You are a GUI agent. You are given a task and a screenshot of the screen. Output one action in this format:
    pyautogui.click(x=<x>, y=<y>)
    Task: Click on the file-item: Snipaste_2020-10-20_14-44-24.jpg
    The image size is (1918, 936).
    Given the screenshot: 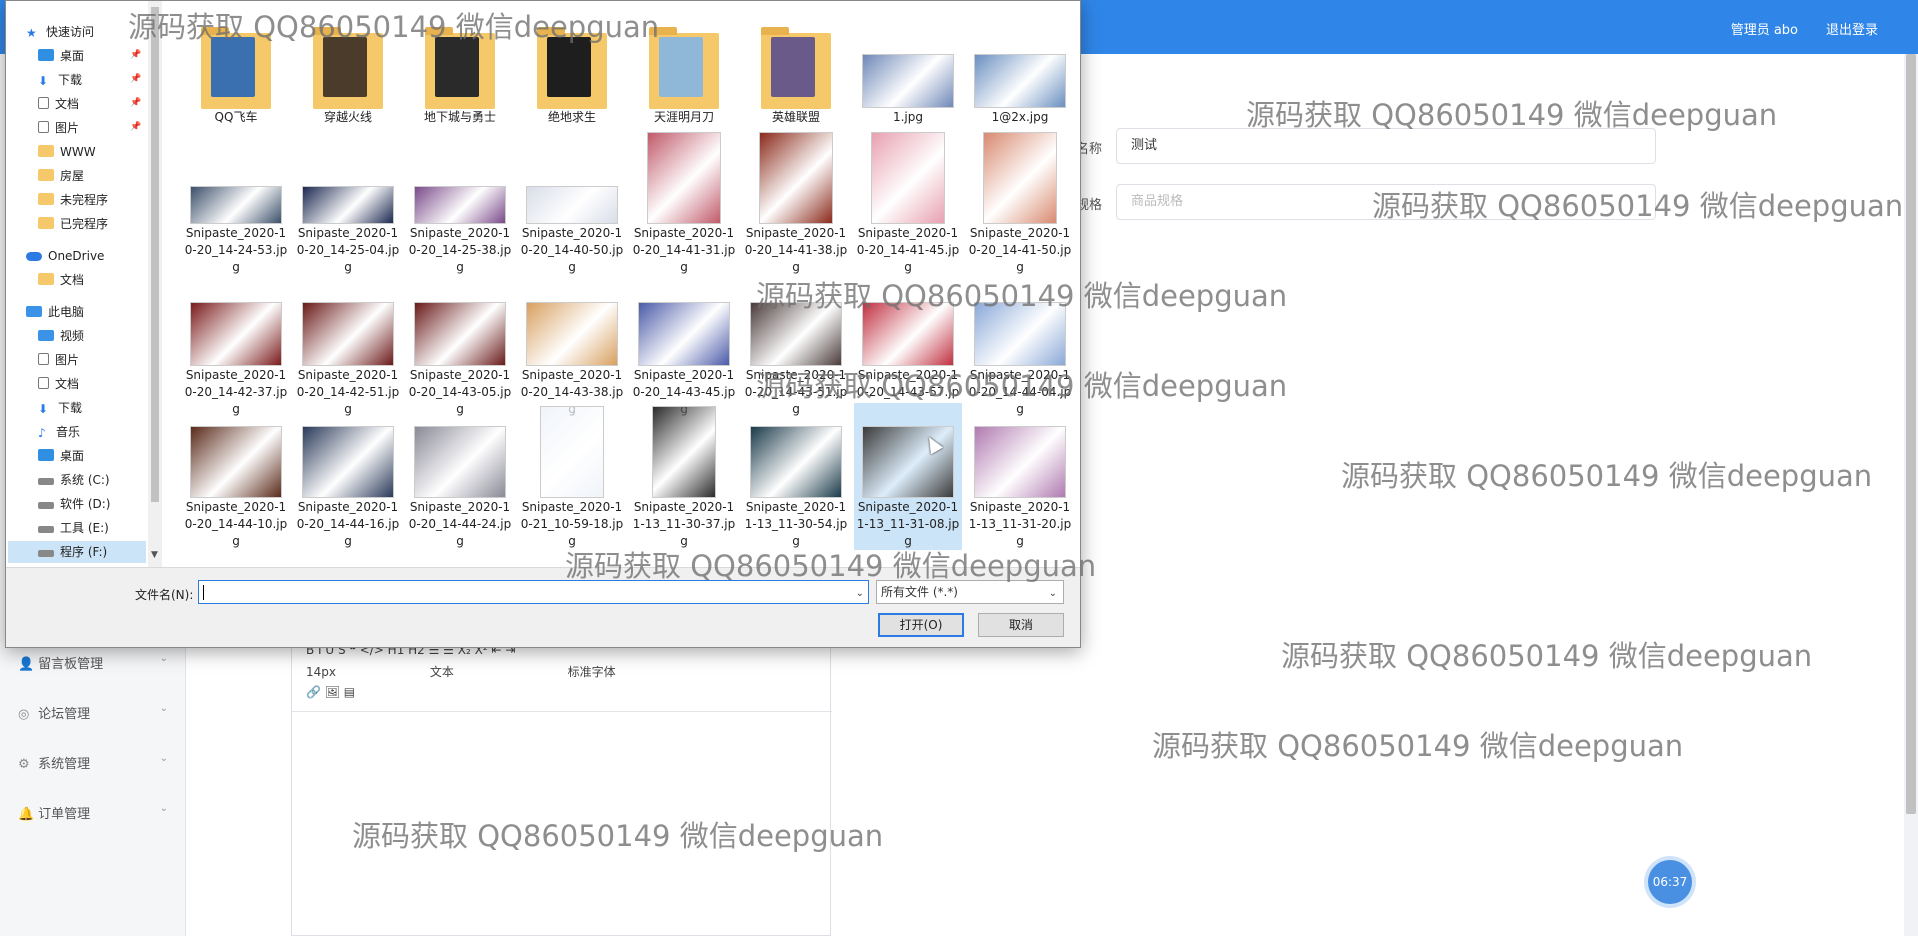 What is the action you would take?
    pyautogui.click(x=460, y=476)
    